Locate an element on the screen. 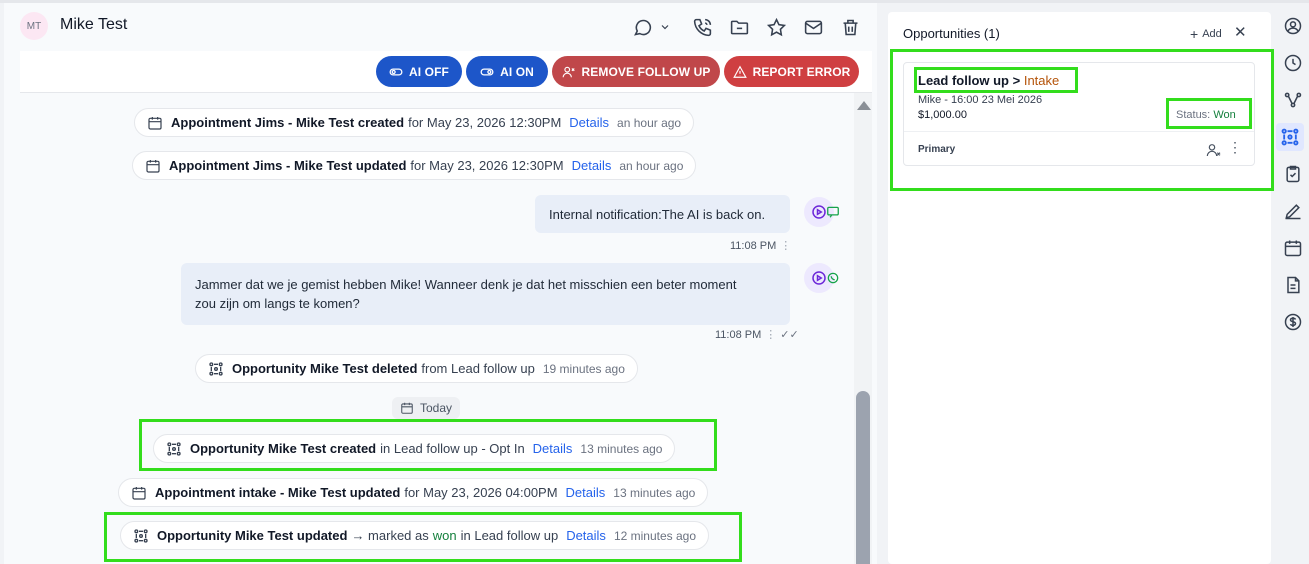 This screenshot has width=1309, height=564. event-time: 12 minutes ago is located at coordinates (654, 535).